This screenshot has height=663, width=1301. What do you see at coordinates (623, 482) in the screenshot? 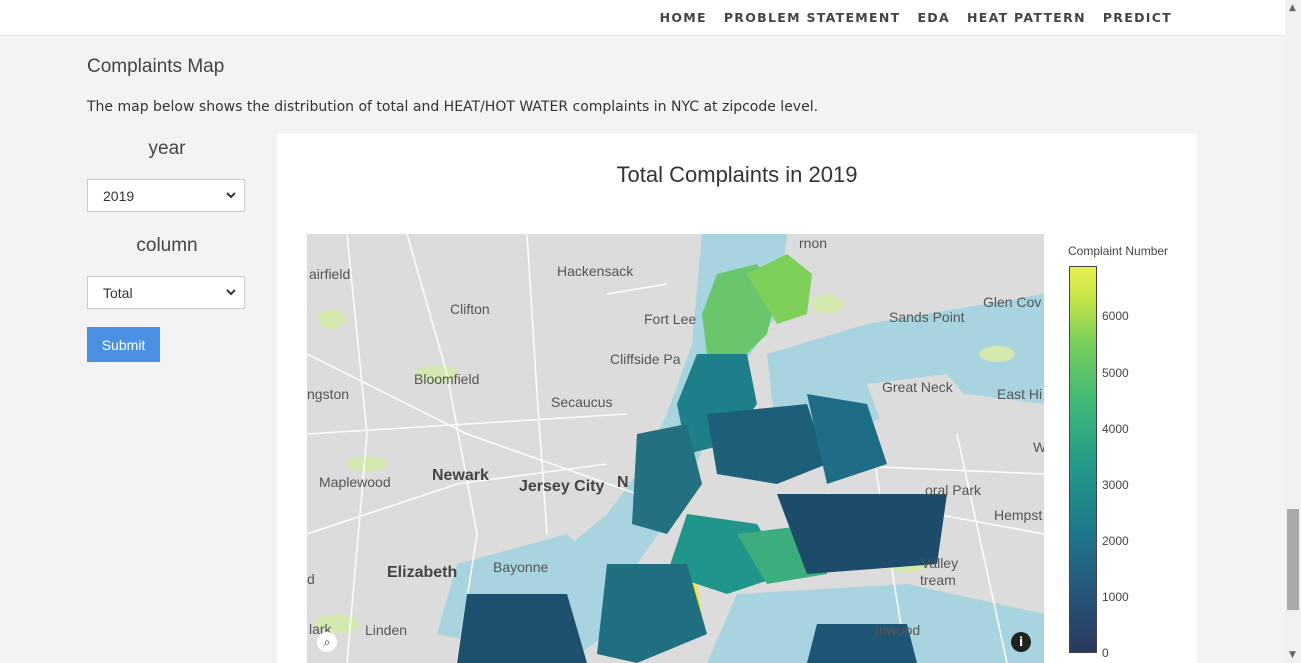
I see `map-label: N` at bounding box center [623, 482].